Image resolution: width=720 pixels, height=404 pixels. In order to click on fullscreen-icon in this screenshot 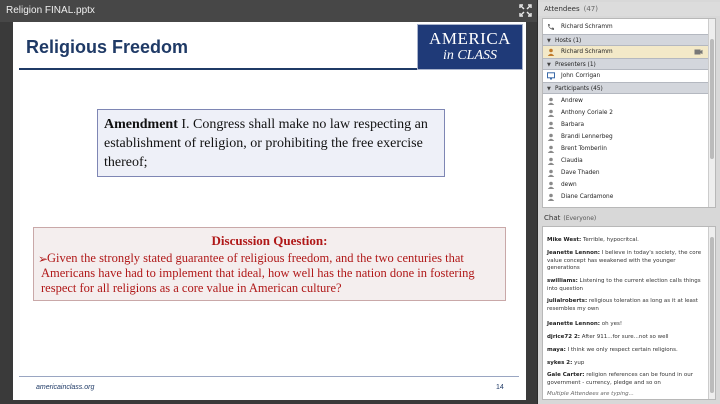, I will do `click(525, 10)`.